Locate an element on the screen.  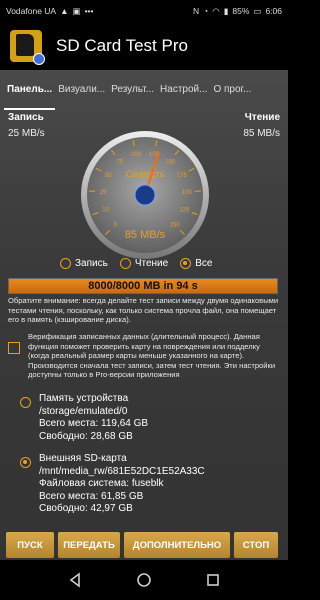
gauge-tick-label: 175 is located at coordinates (182, 176).